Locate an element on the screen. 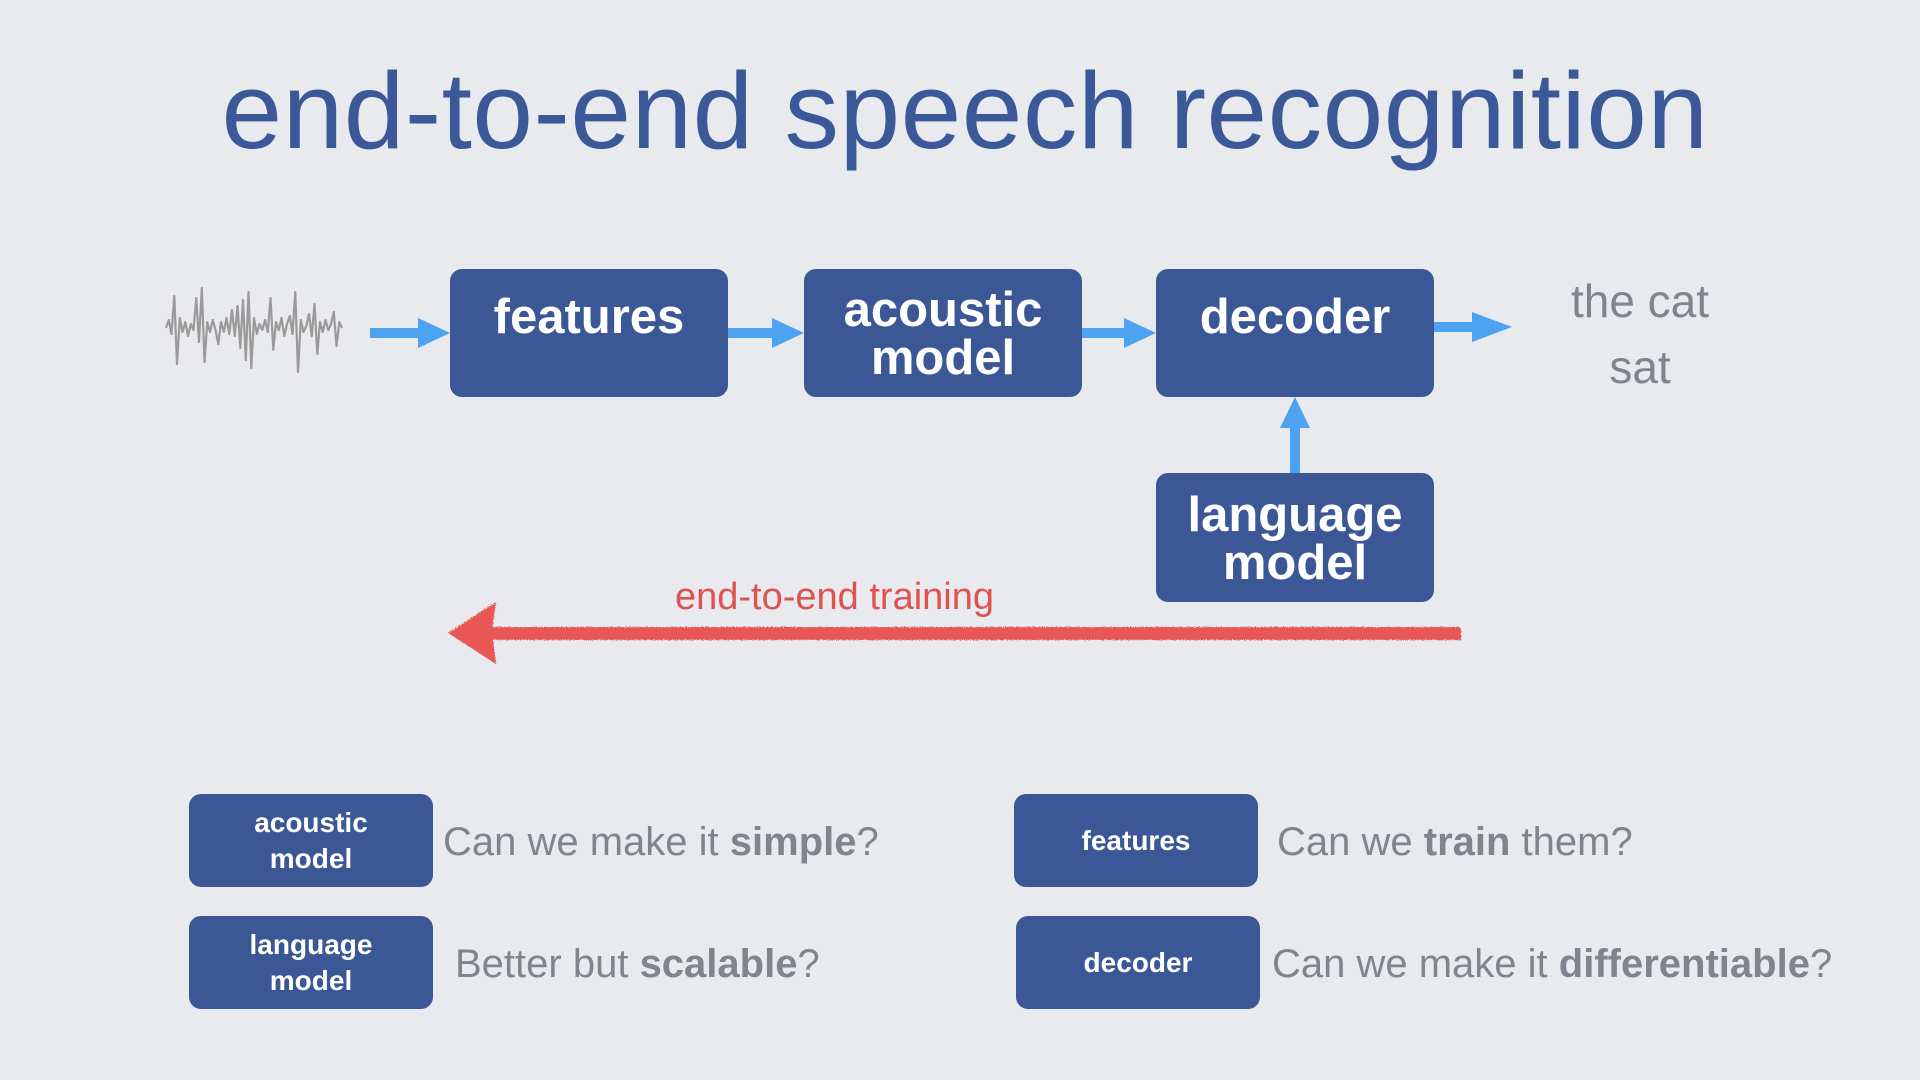 The width and height of the screenshot is (1920, 1080). q-acoustic-model-block: acoustic model is located at coordinates (311, 840).